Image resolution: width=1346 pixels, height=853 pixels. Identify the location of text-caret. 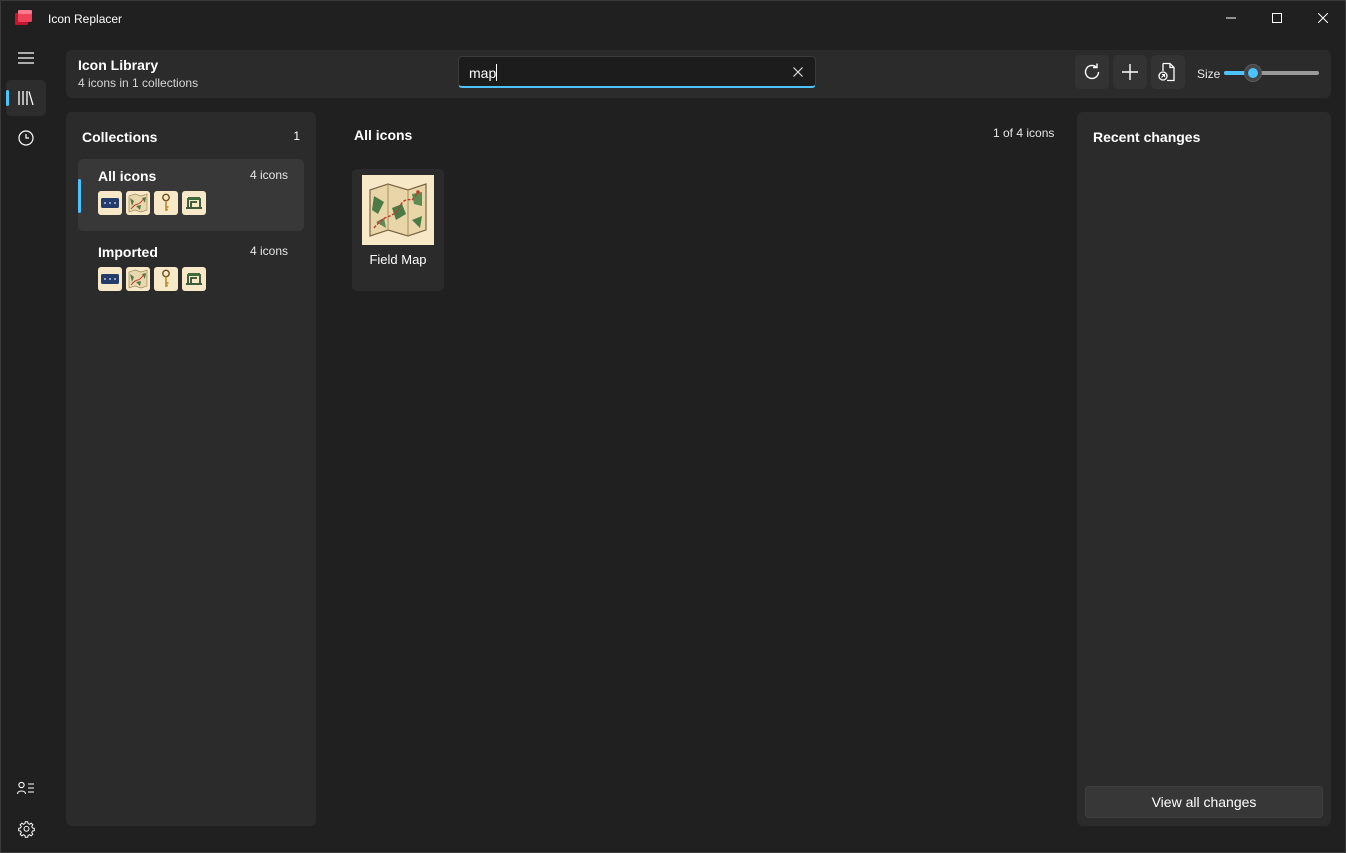
(496, 72).